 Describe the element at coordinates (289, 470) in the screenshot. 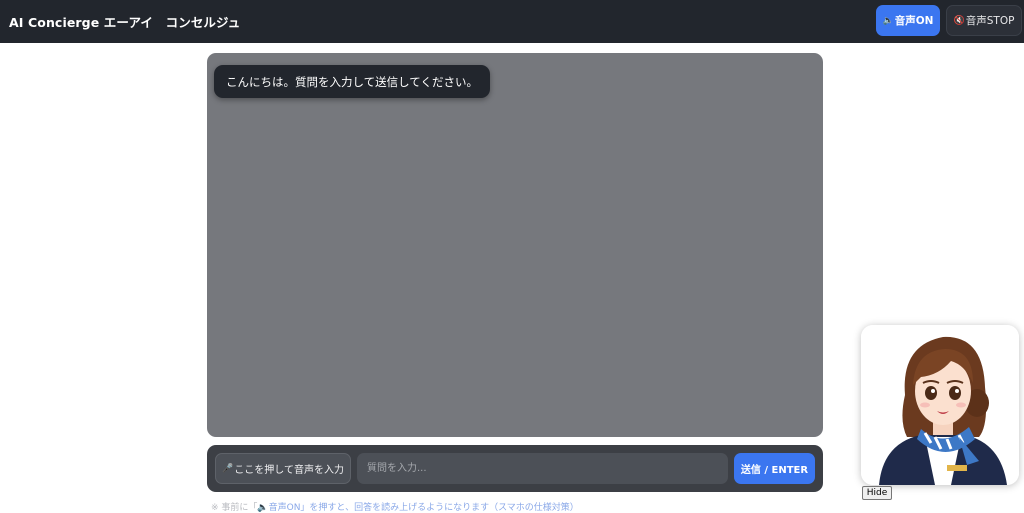

I see `voice-input-label: ここを押して音声を入力` at that location.